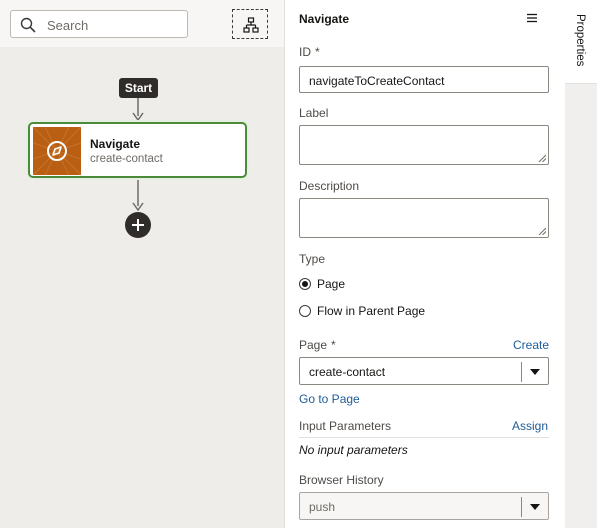 This screenshot has height=528, width=597. What do you see at coordinates (322, 507) in the screenshot?
I see `browser-history-value: push` at bounding box center [322, 507].